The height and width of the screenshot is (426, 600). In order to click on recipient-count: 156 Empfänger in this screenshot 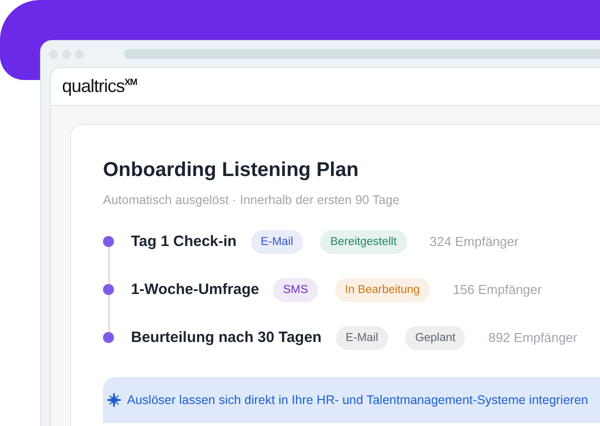, I will do `click(497, 289)`.